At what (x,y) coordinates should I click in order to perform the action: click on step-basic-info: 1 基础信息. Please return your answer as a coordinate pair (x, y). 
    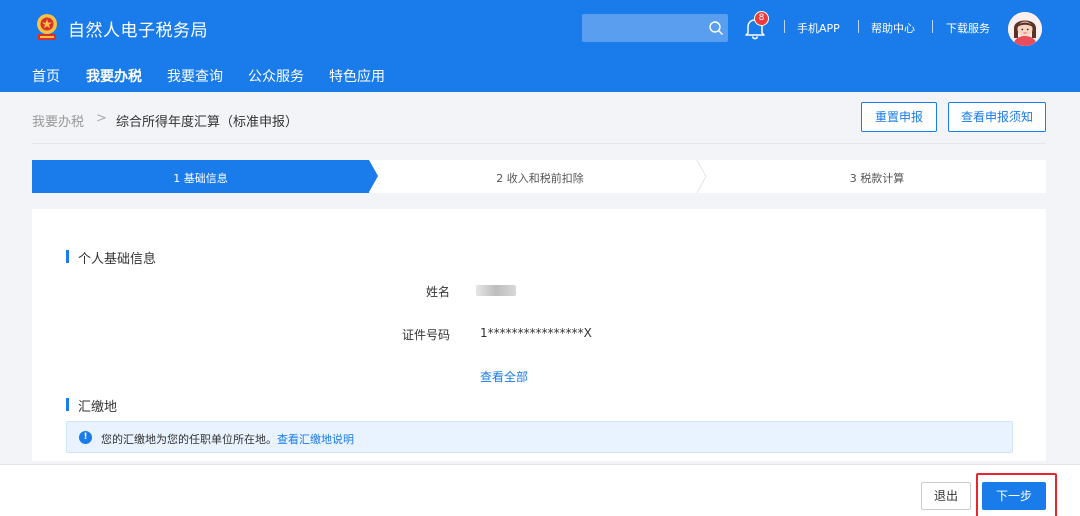
    Looking at the image, I should click on (200, 176).